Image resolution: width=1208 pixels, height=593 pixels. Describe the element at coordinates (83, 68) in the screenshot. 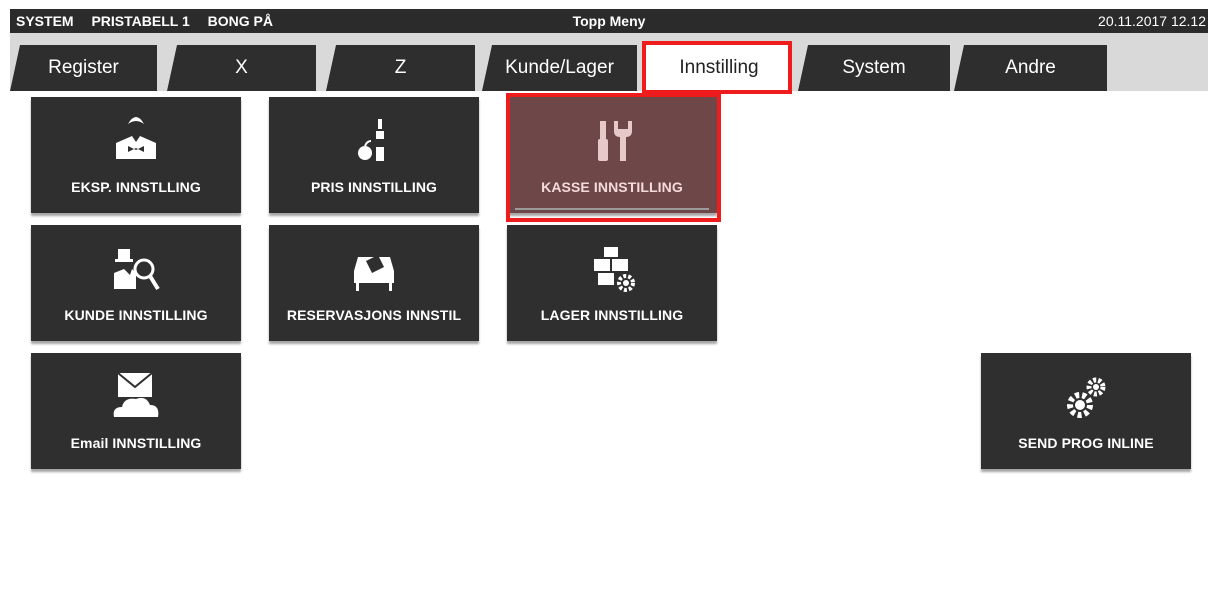

I see `tab-register: Register` at that location.